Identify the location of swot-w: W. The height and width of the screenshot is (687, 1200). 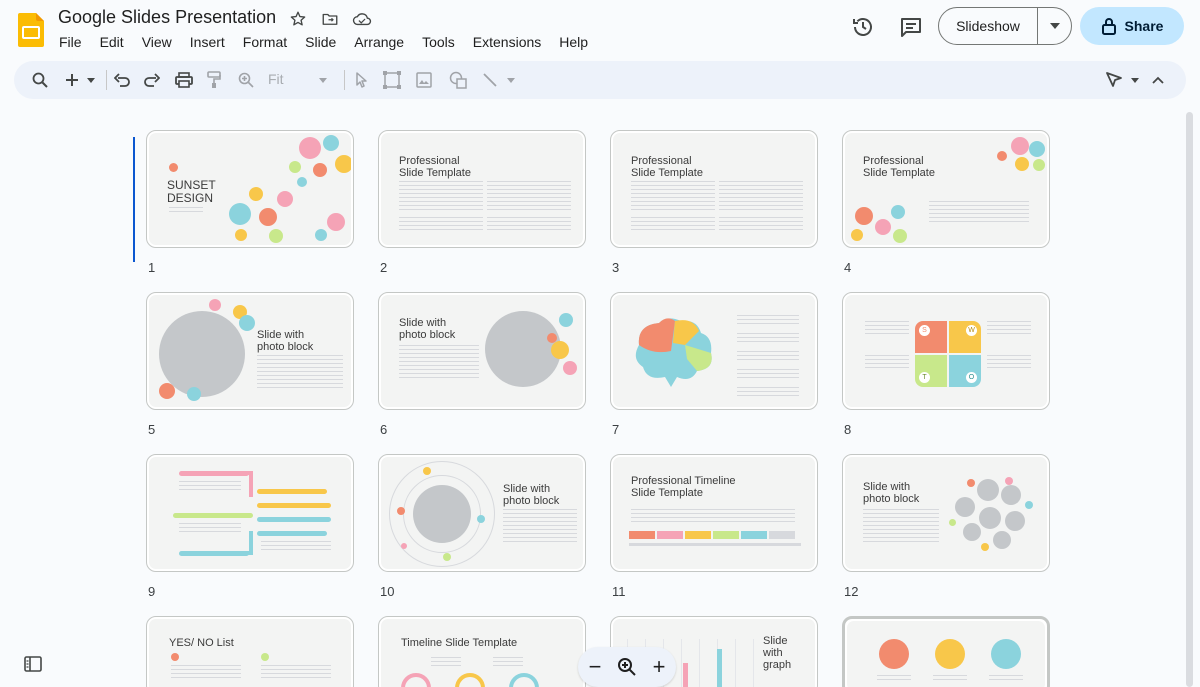
(971, 330).